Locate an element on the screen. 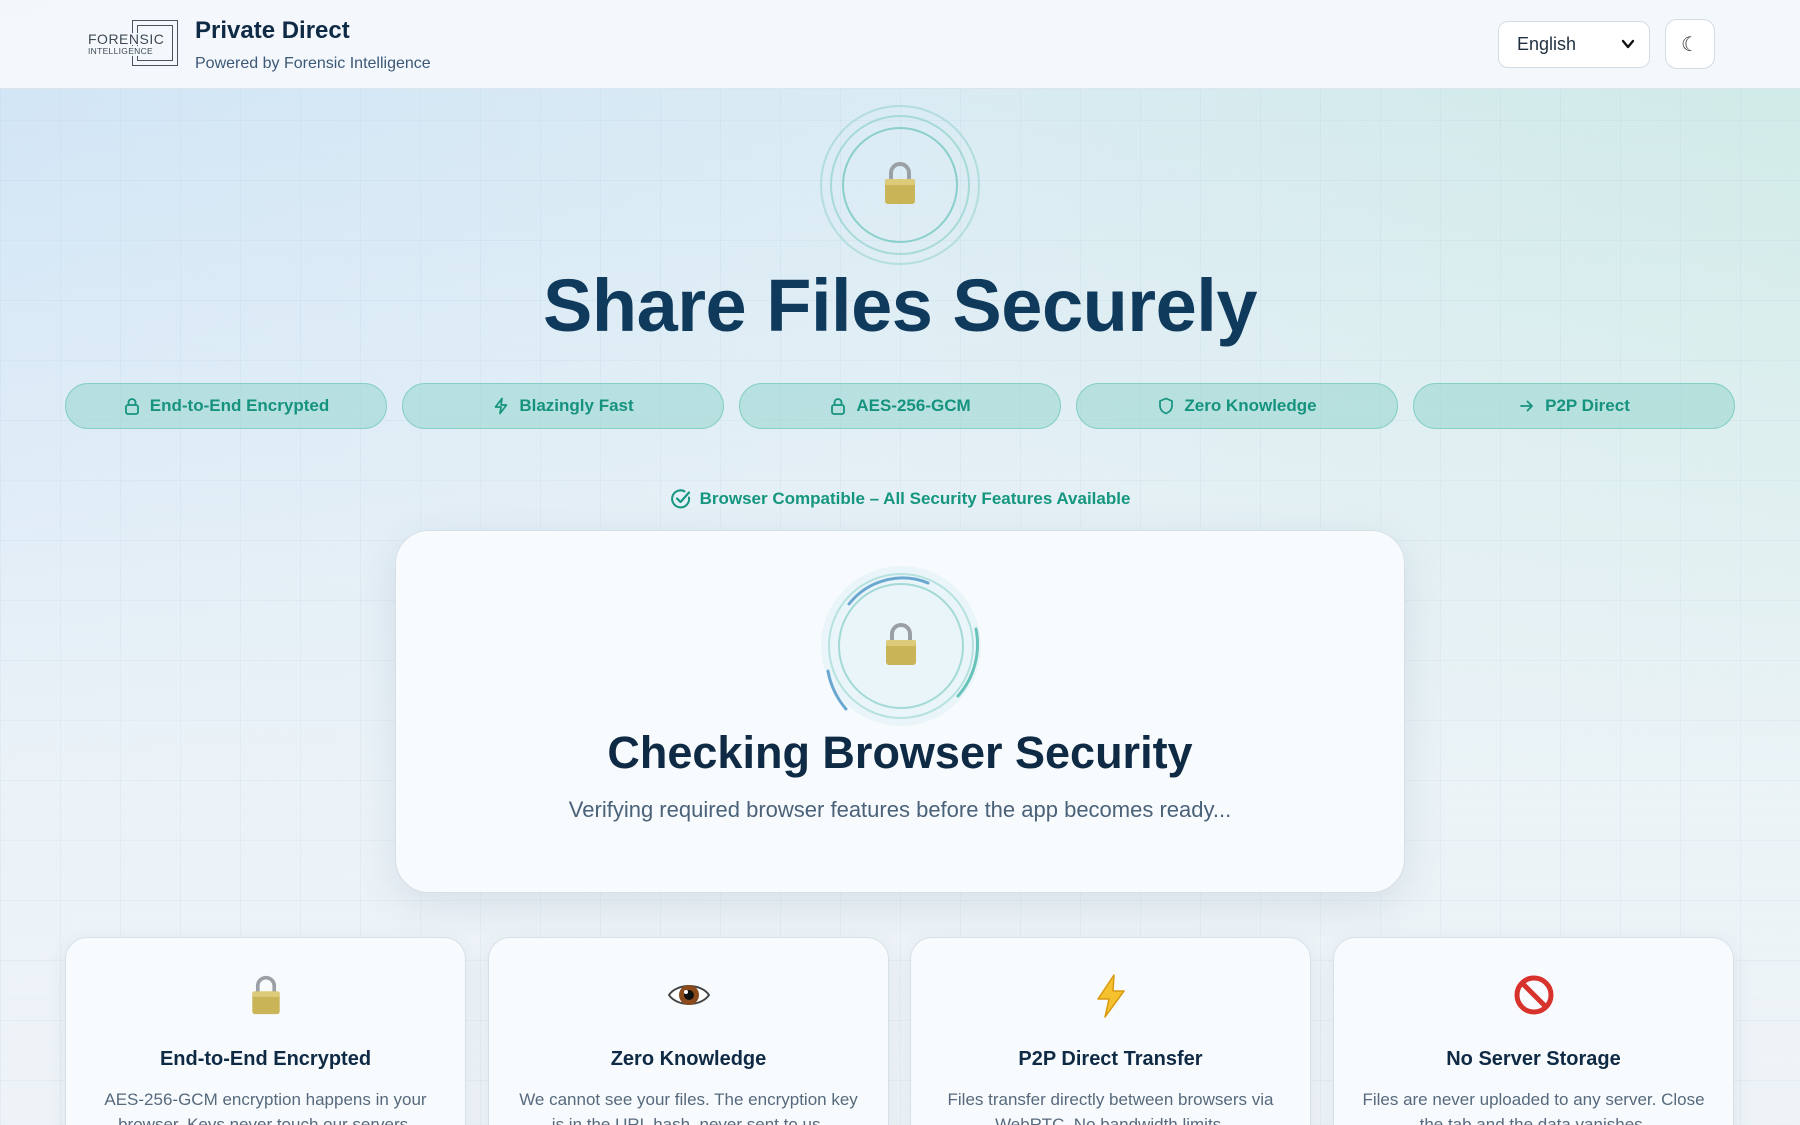 The height and width of the screenshot is (1125, 1800). logo-word-forensic: FORENSIC is located at coordinates (126, 39).